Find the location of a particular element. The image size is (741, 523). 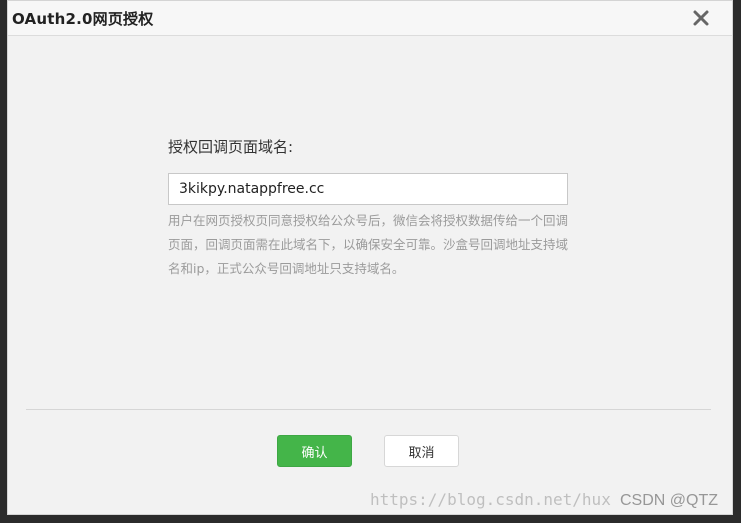

dialog-title: OAuth2.0网页授权 is located at coordinates (83, 19).